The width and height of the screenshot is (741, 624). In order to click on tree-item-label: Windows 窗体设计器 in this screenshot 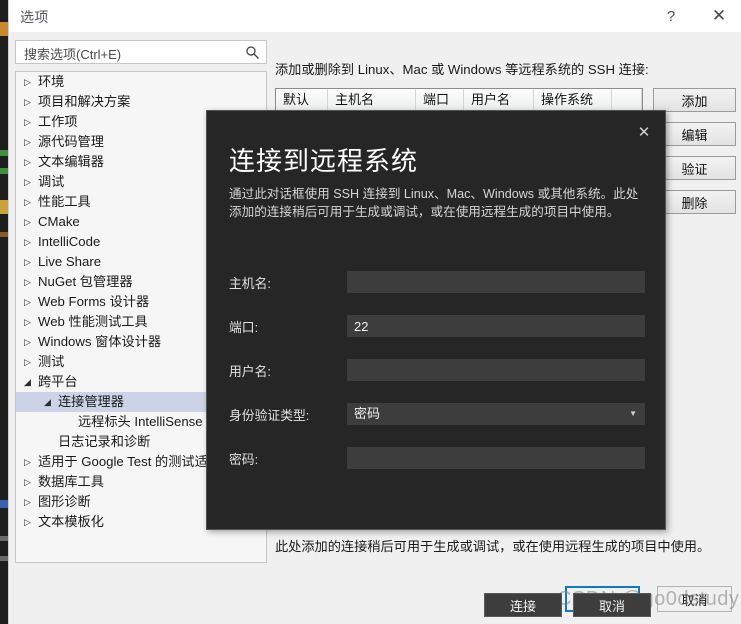, I will do `click(100, 341)`.